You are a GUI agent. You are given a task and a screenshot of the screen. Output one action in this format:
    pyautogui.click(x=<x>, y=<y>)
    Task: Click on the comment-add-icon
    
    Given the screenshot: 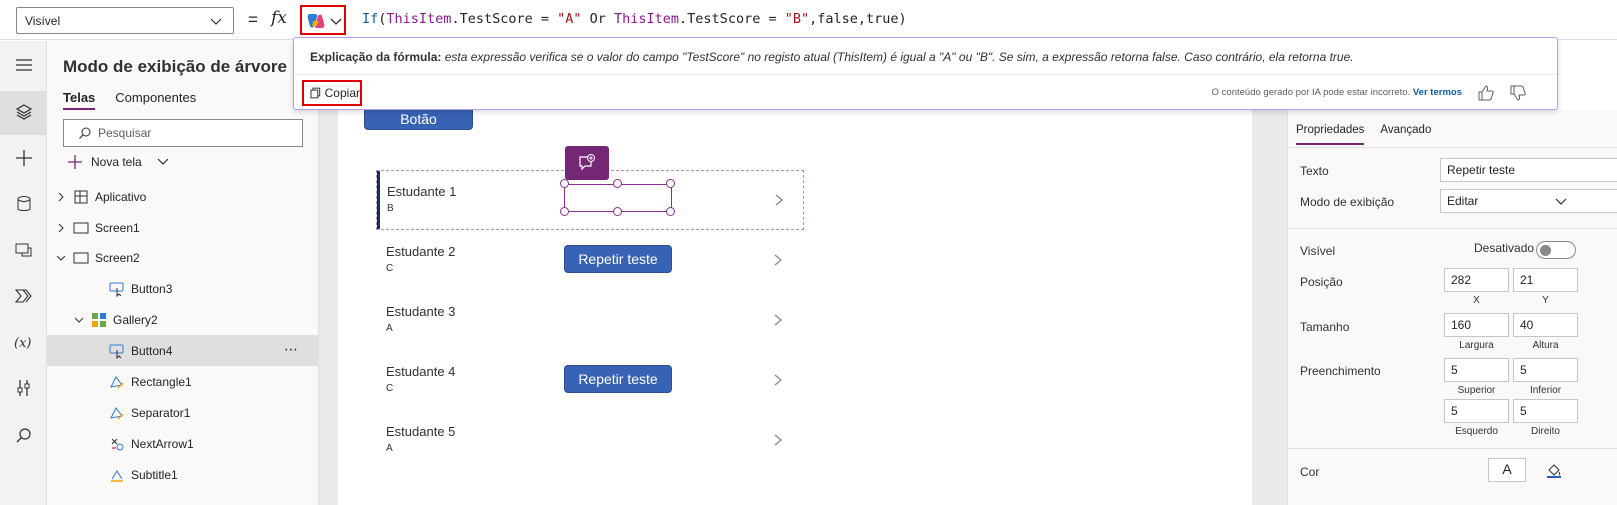 What is the action you would take?
    pyautogui.click(x=587, y=162)
    